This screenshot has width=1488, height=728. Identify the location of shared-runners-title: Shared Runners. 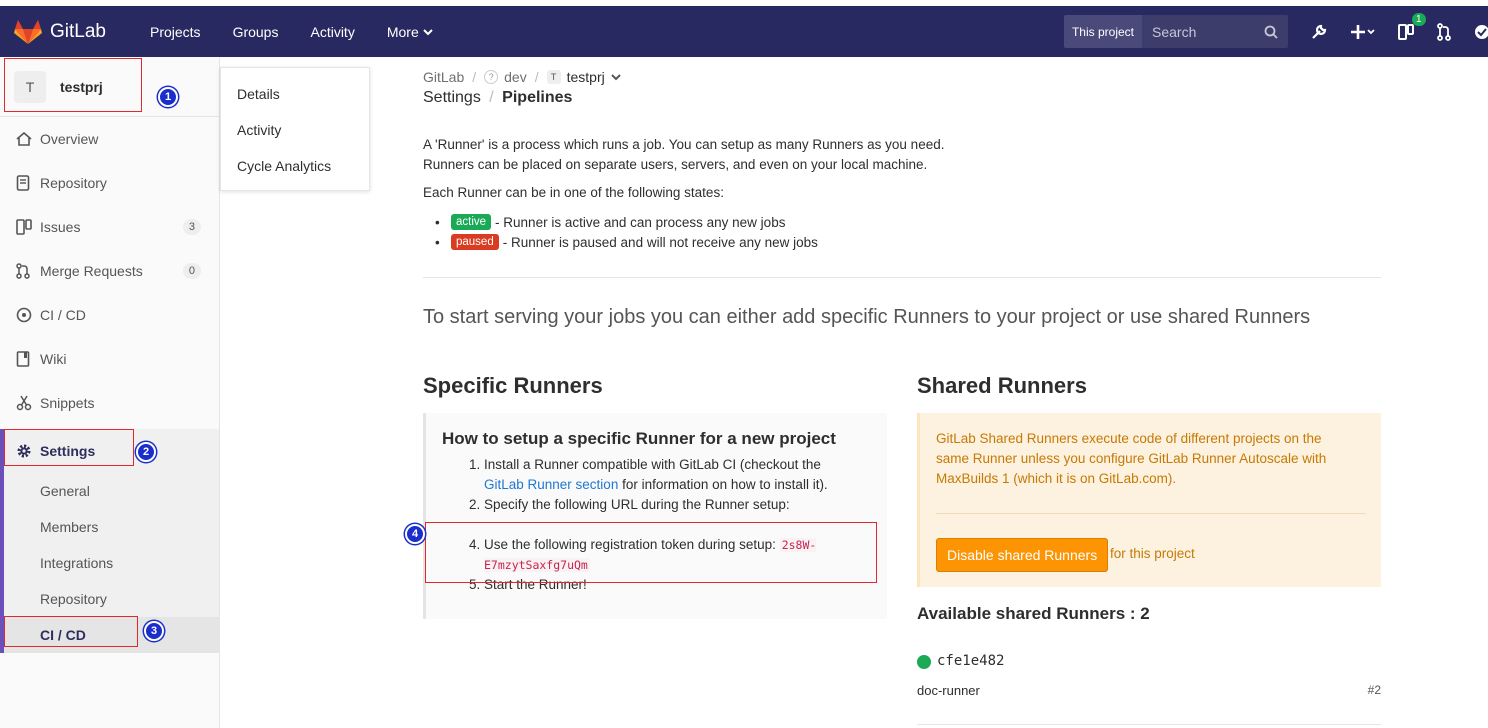
(1002, 385).